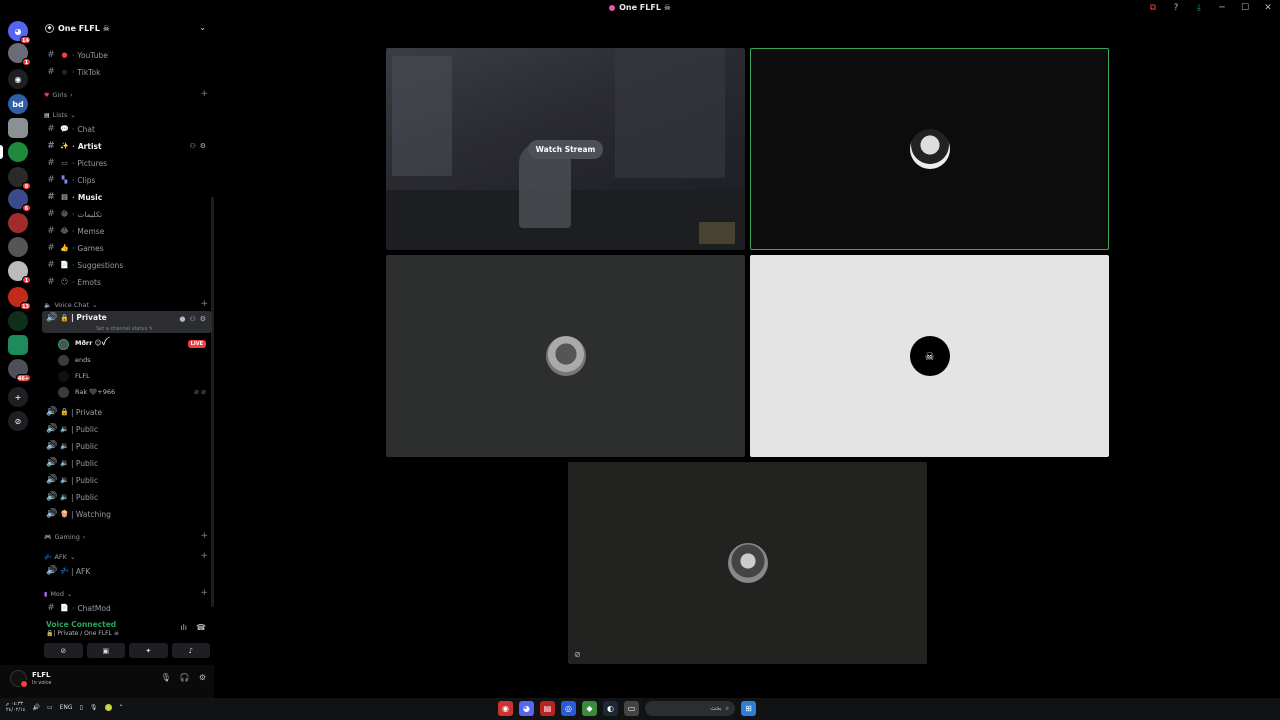 Image resolution: width=1280 pixels, height=720 pixels. Describe the element at coordinates (547, 708) in the screenshot. I see `app-icon: ▤` at that location.